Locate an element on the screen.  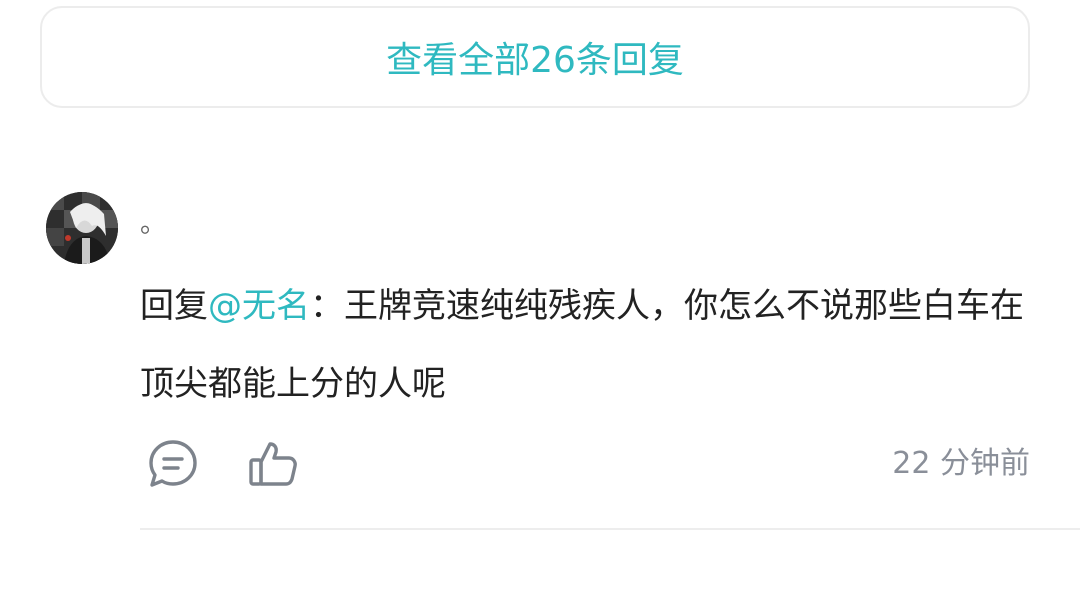
comment-username: 。 is located at coordinates (153, 224).